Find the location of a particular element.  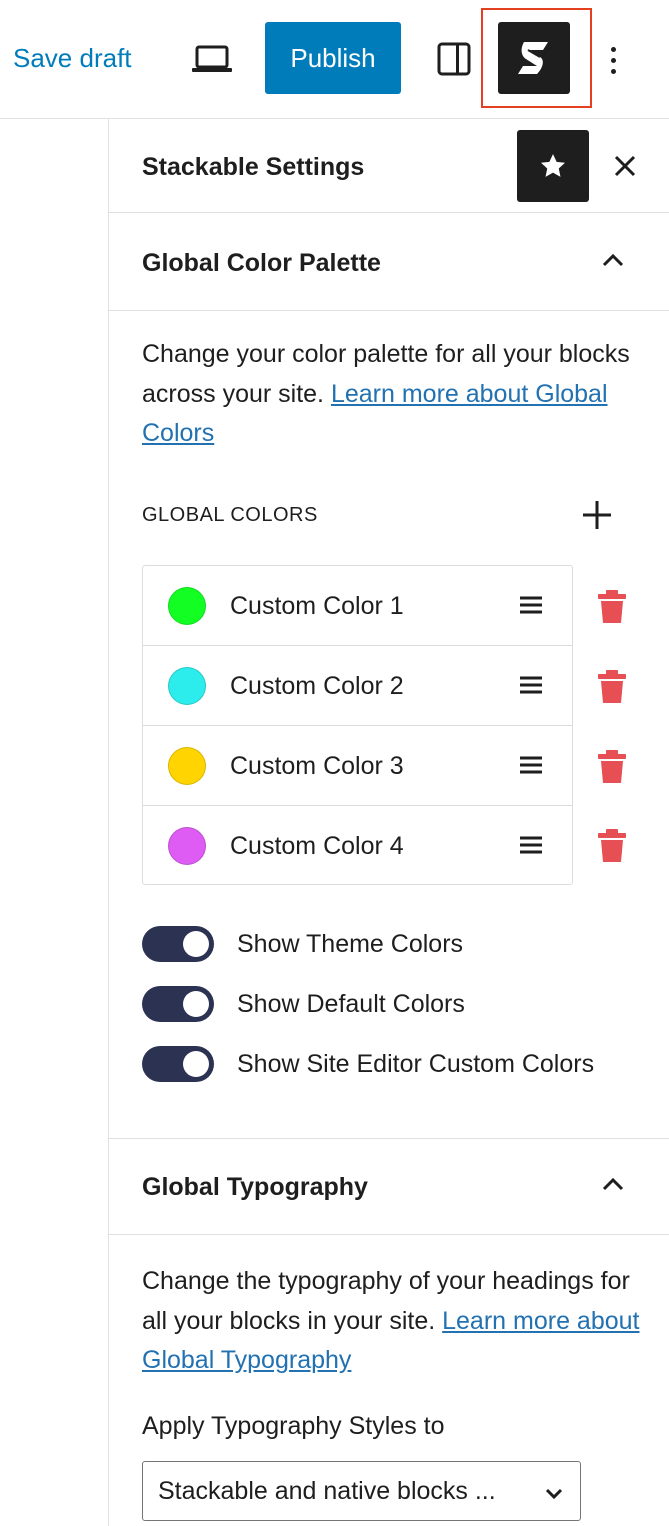

toggle-label: Show Site Editor Custom Colors is located at coordinates (416, 1064).